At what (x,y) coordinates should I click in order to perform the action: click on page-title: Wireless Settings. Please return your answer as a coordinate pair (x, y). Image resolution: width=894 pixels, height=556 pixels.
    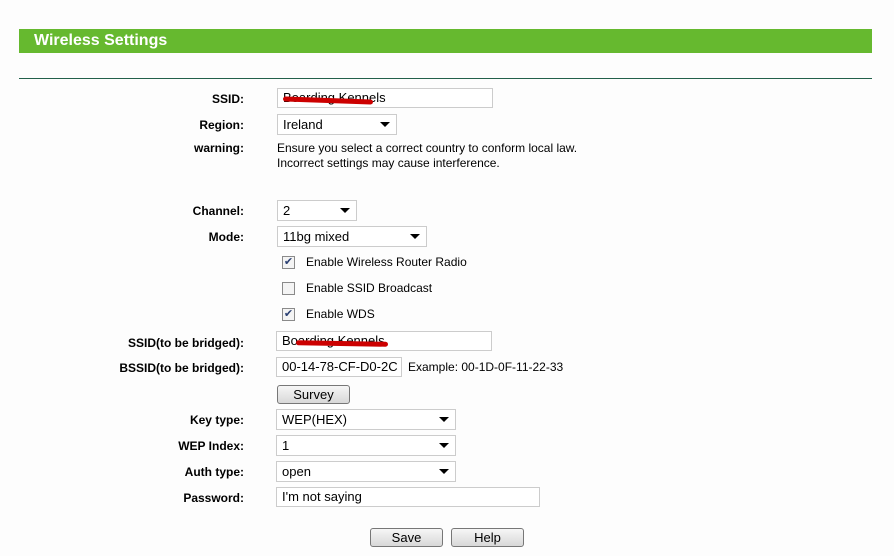
    Looking at the image, I should click on (445, 41).